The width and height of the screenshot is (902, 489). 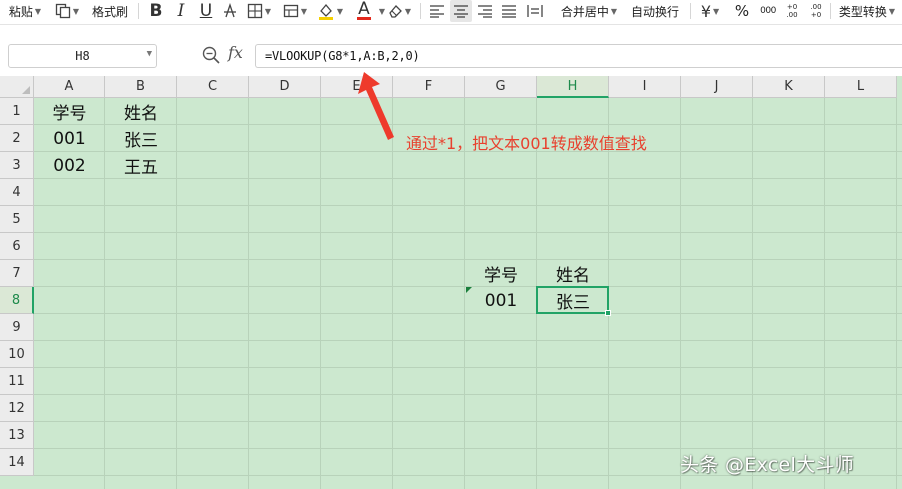 I want to click on cell-g7: 学号, so click(x=501, y=273).